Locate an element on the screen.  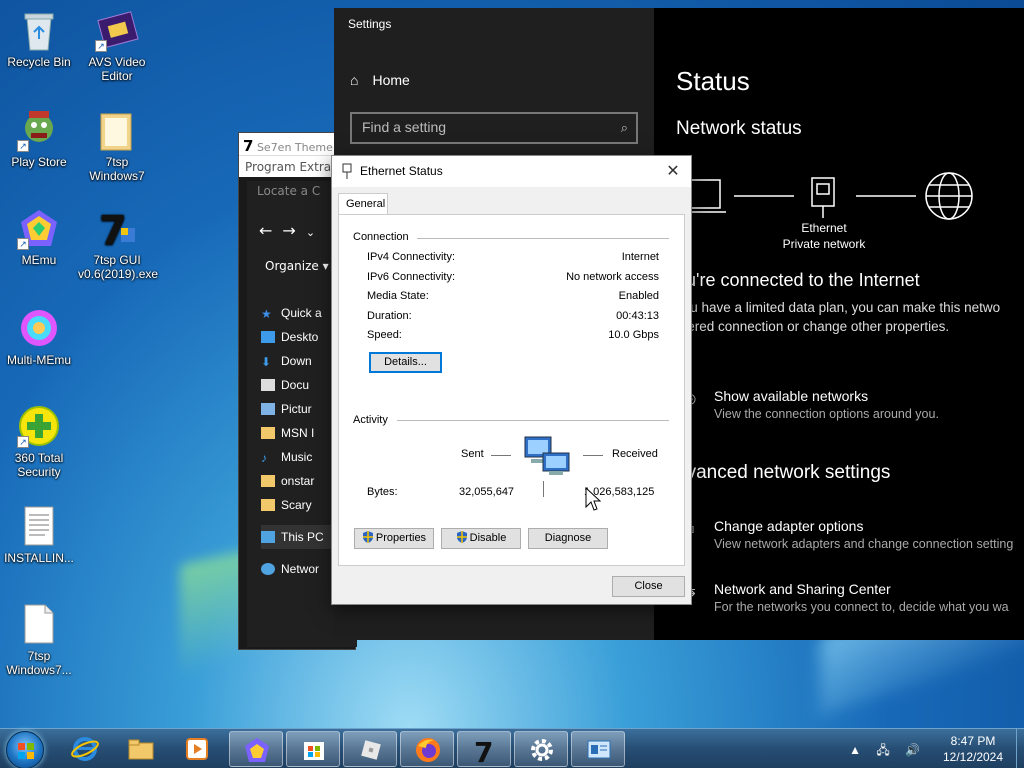
show-desktop-button is located at coordinates (1020, 748).